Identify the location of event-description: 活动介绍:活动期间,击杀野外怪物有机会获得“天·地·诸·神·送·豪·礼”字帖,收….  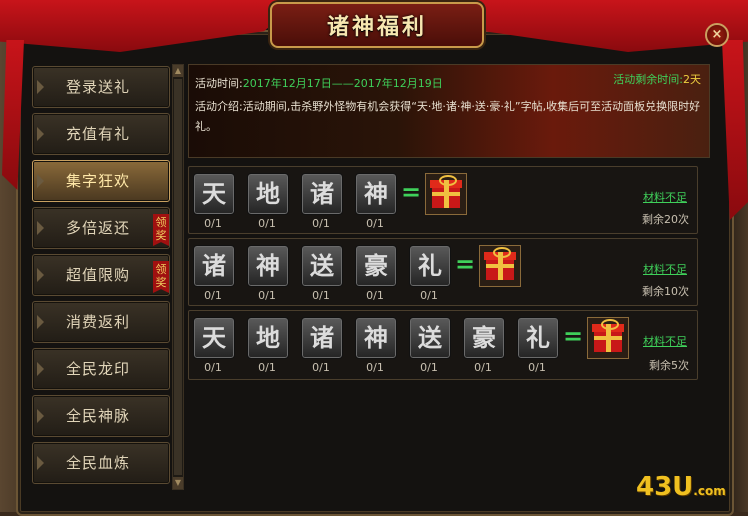
(448, 116).